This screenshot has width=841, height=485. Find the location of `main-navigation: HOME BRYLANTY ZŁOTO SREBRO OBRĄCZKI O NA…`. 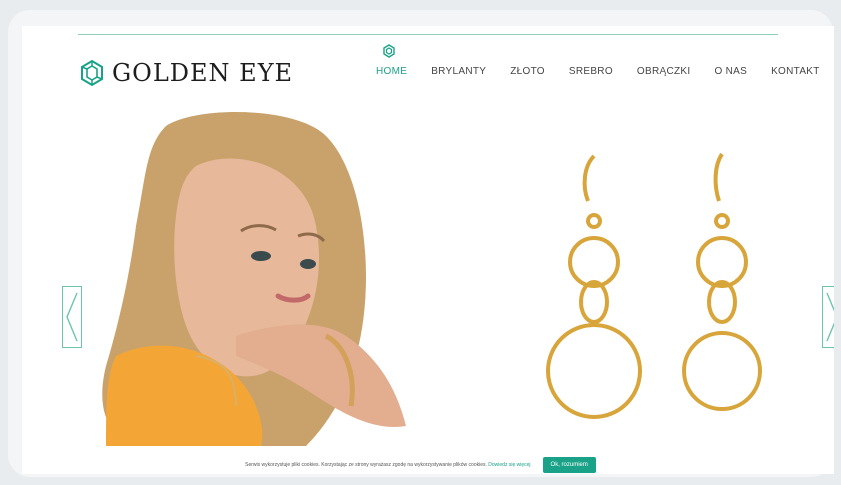

main-navigation: HOME BRYLANTY ZŁOTO SREBRO OBRĄCZKI O NA… is located at coordinates (605, 71).